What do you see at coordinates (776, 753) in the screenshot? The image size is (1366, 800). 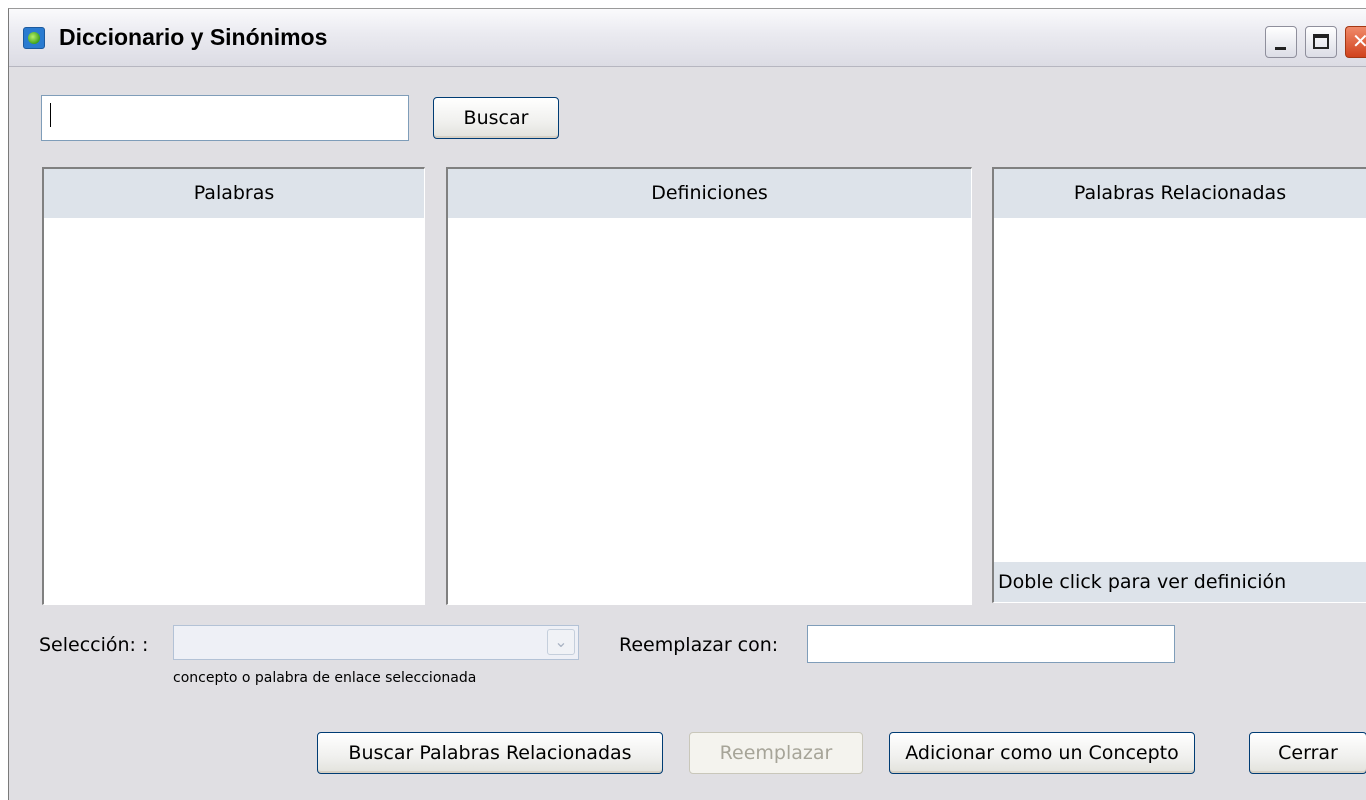 I see `replace-button: Reemplazar` at bounding box center [776, 753].